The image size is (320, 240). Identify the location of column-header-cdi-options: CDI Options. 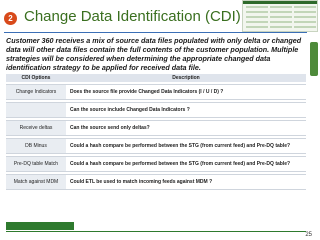
(36, 78).